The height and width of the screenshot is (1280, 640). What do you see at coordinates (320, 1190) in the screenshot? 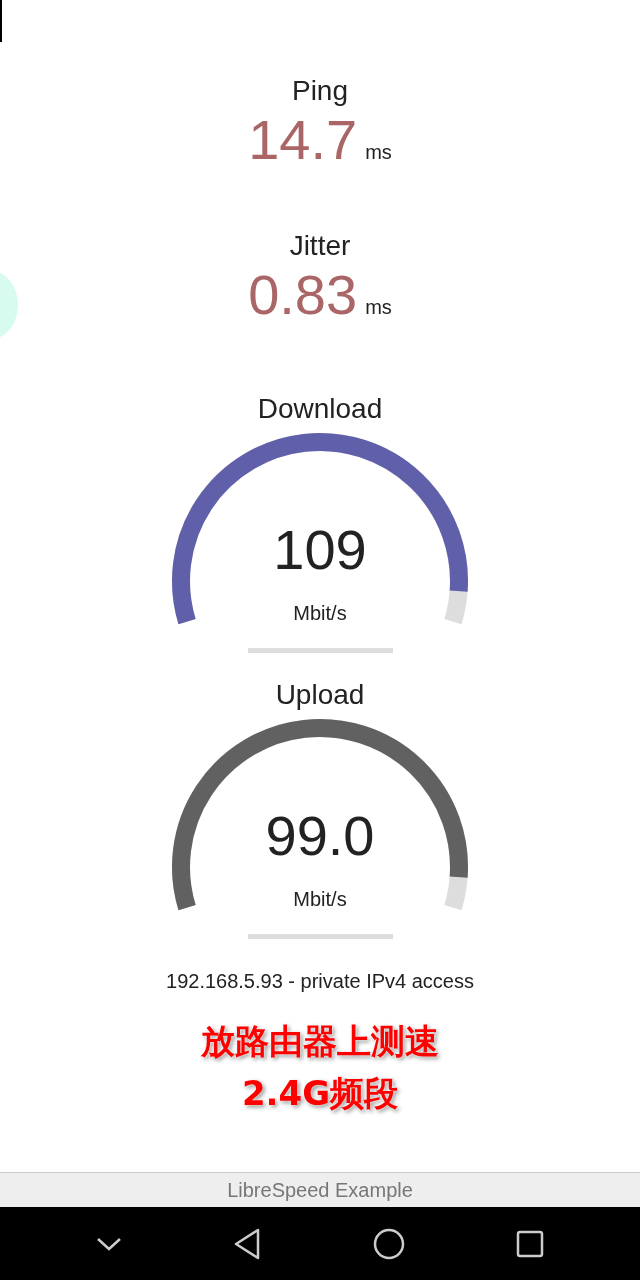
I see `footer-text: LibreSpeed Example` at bounding box center [320, 1190].